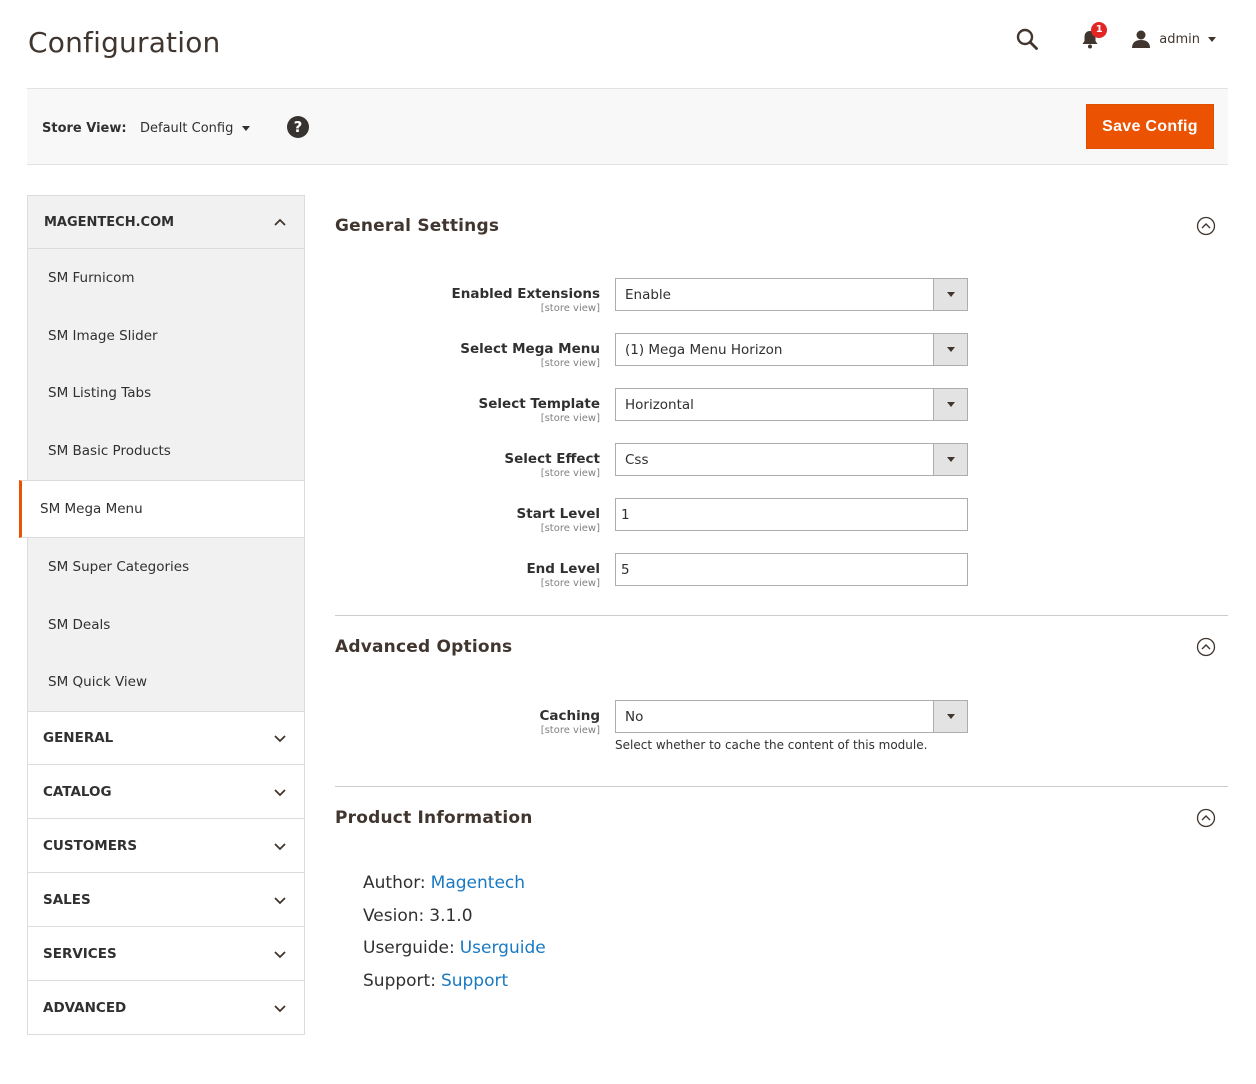 This screenshot has width=1256, height=1084. I want to click on notifications-button: 1, so click(1093, 36).